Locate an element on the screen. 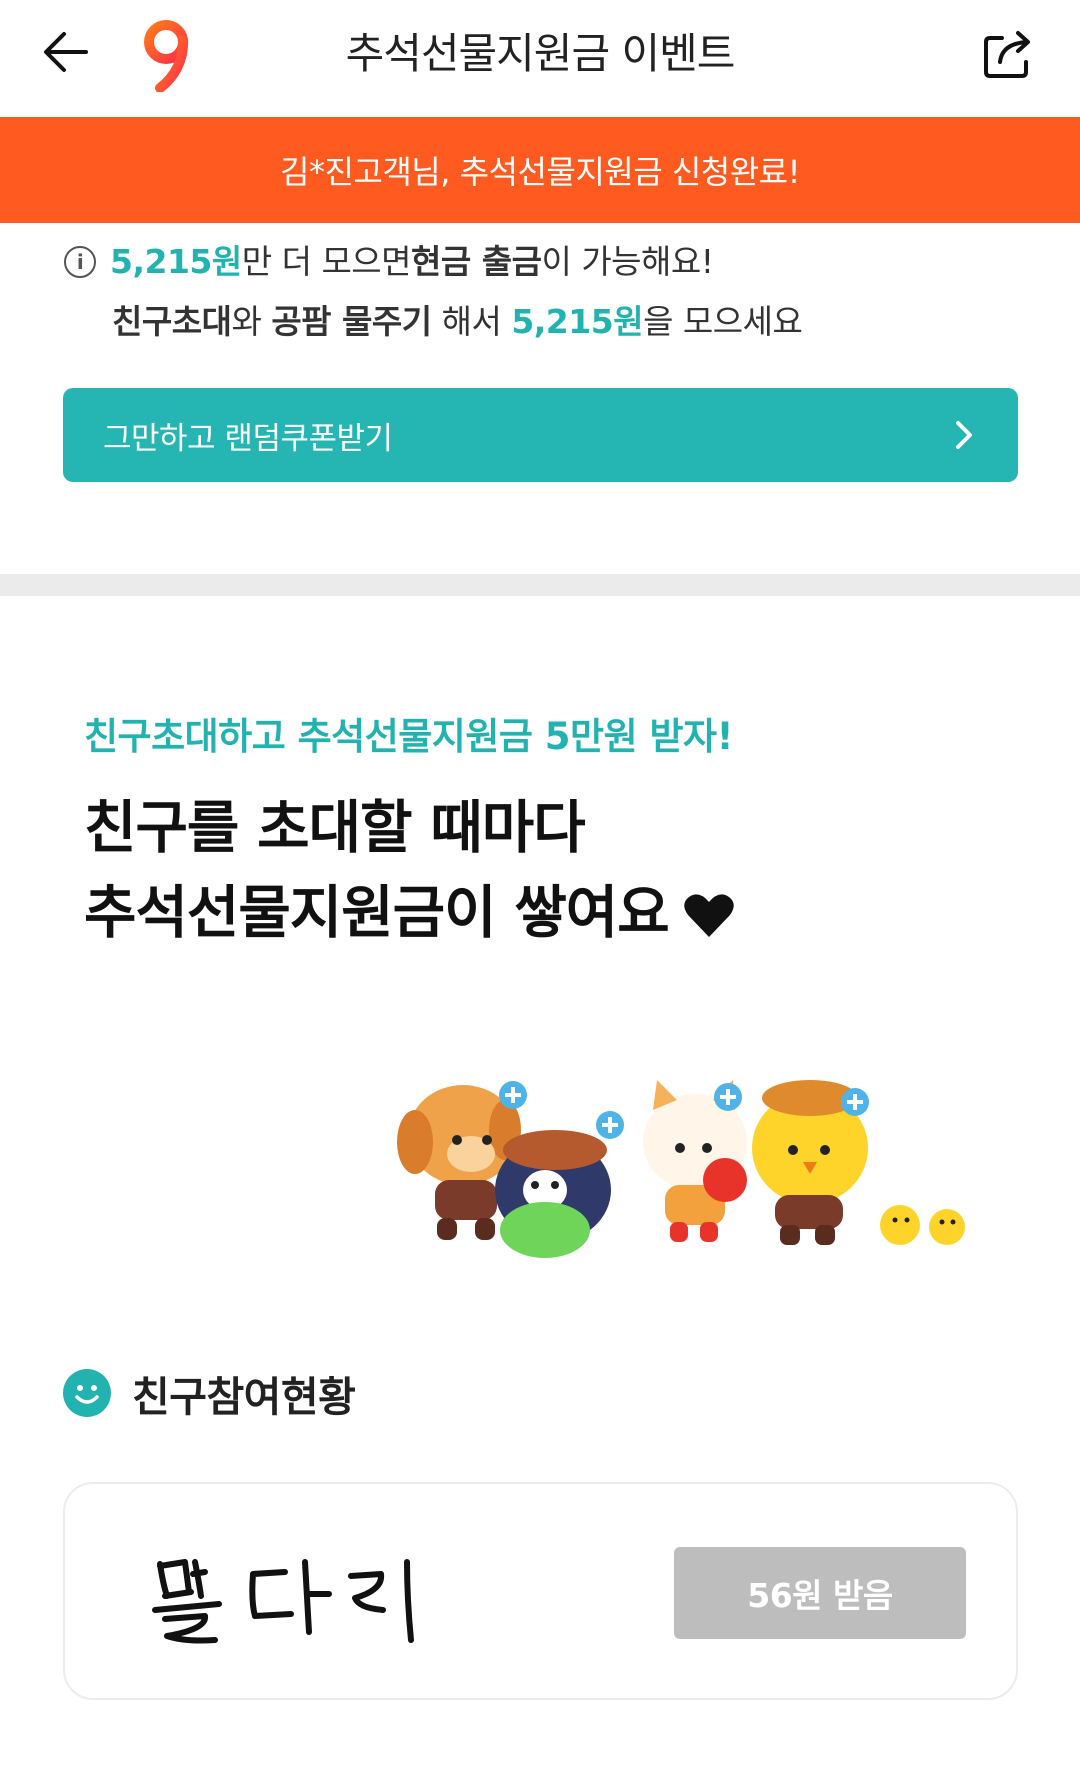 The image size is (1080, 1791). page-title: 추석선물지원금 이벤트 is located at coordinates (540, 53).